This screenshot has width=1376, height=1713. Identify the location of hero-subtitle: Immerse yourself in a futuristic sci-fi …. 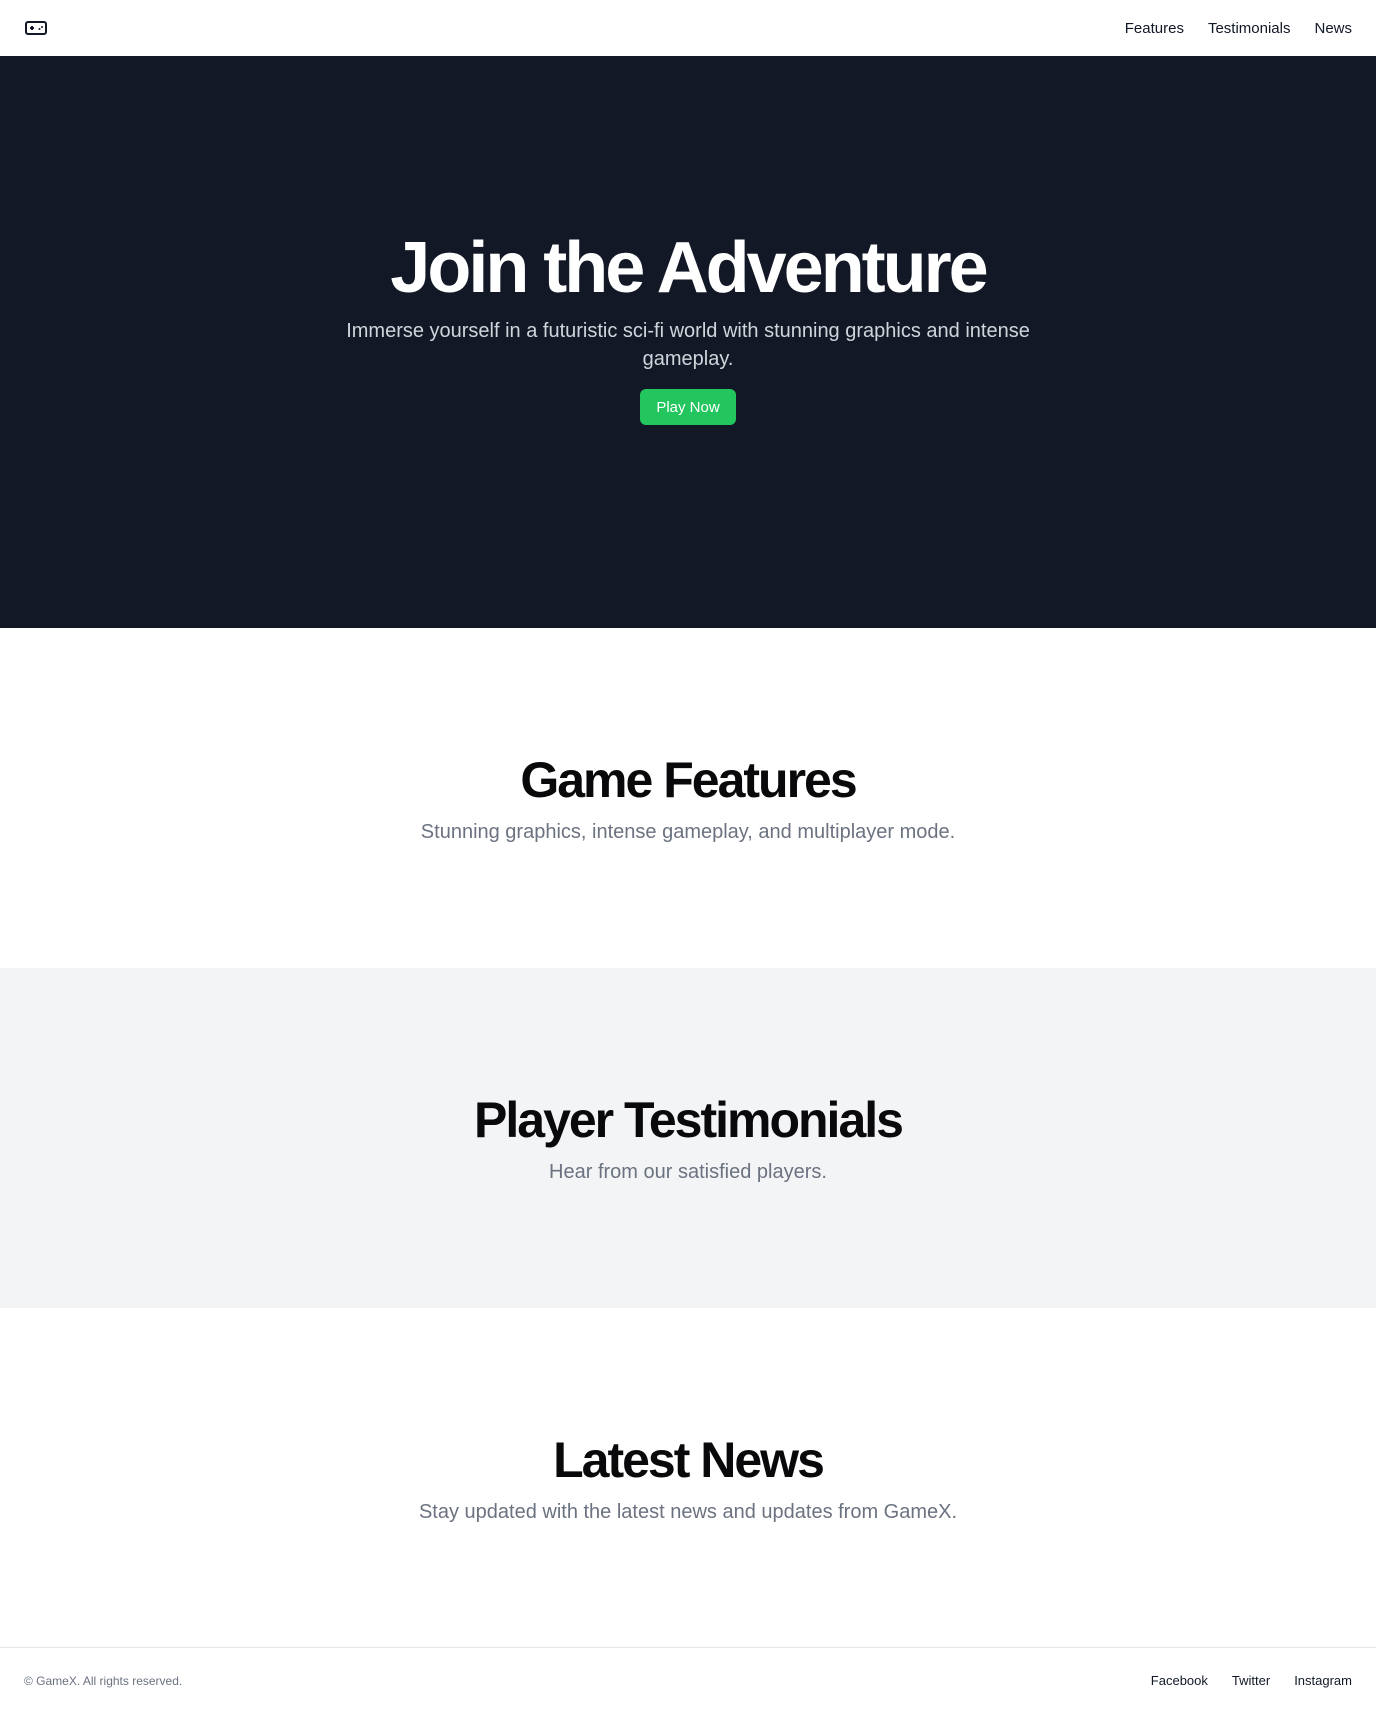
(688, 345).